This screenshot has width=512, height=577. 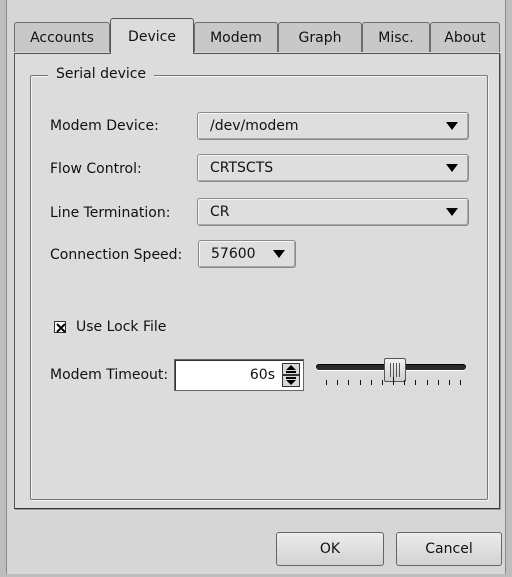 What do you see at coordinates (291, 381) in the screenshot?
I see `spin-down-icon` at bounding box center [291, 381].